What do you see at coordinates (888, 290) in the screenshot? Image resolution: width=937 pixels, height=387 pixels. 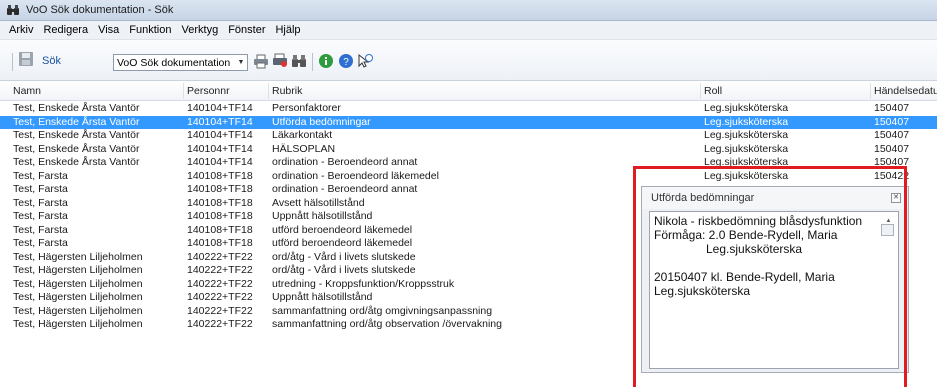 I see `popup-scrollbar: ▲` at bounding box center [888, 290].